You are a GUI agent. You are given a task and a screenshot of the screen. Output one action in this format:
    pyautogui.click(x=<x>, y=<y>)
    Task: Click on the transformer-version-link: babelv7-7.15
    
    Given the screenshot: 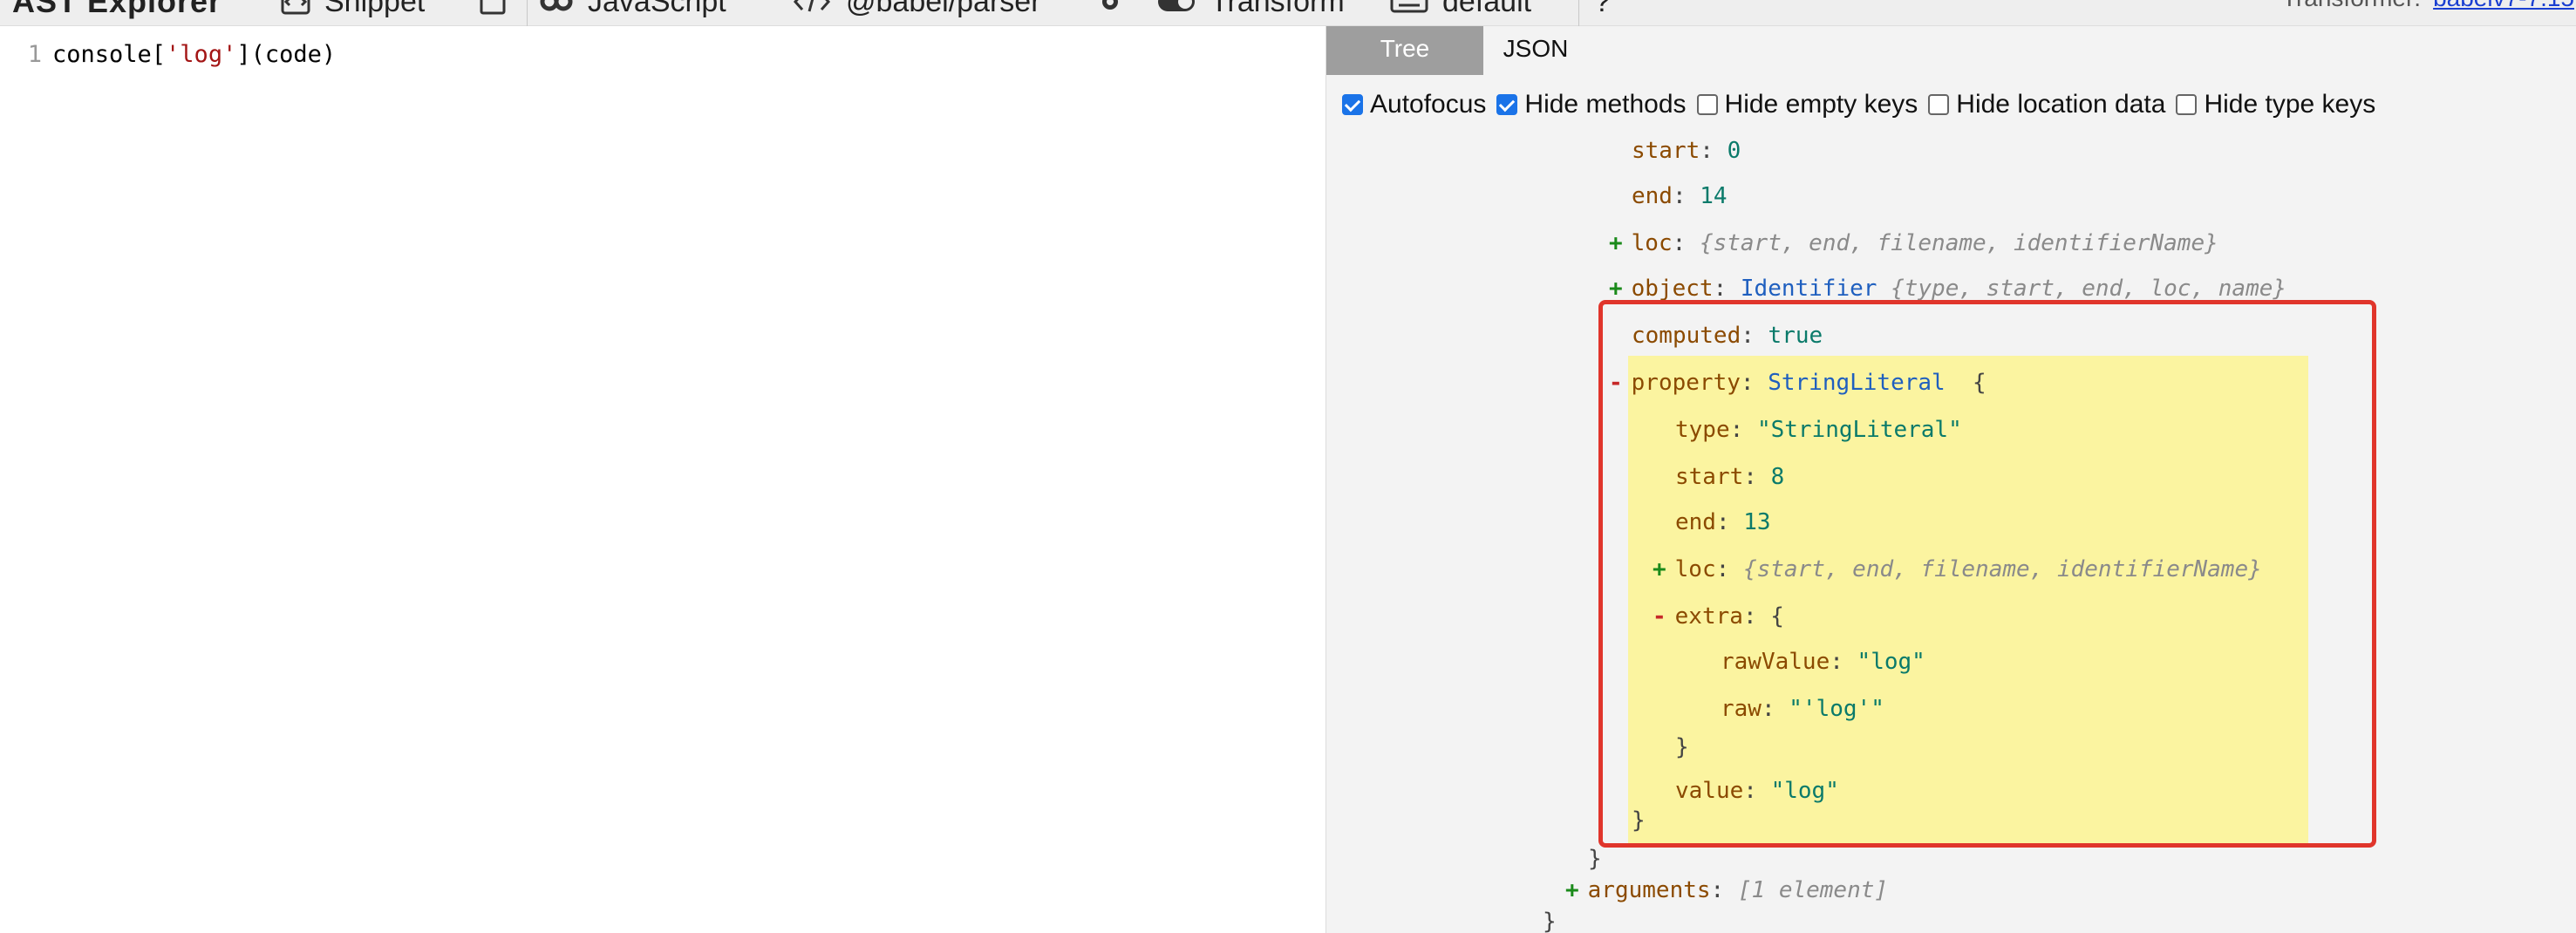 What is the action you would take?
    pyautogui.click(x=2503, y=6)
    